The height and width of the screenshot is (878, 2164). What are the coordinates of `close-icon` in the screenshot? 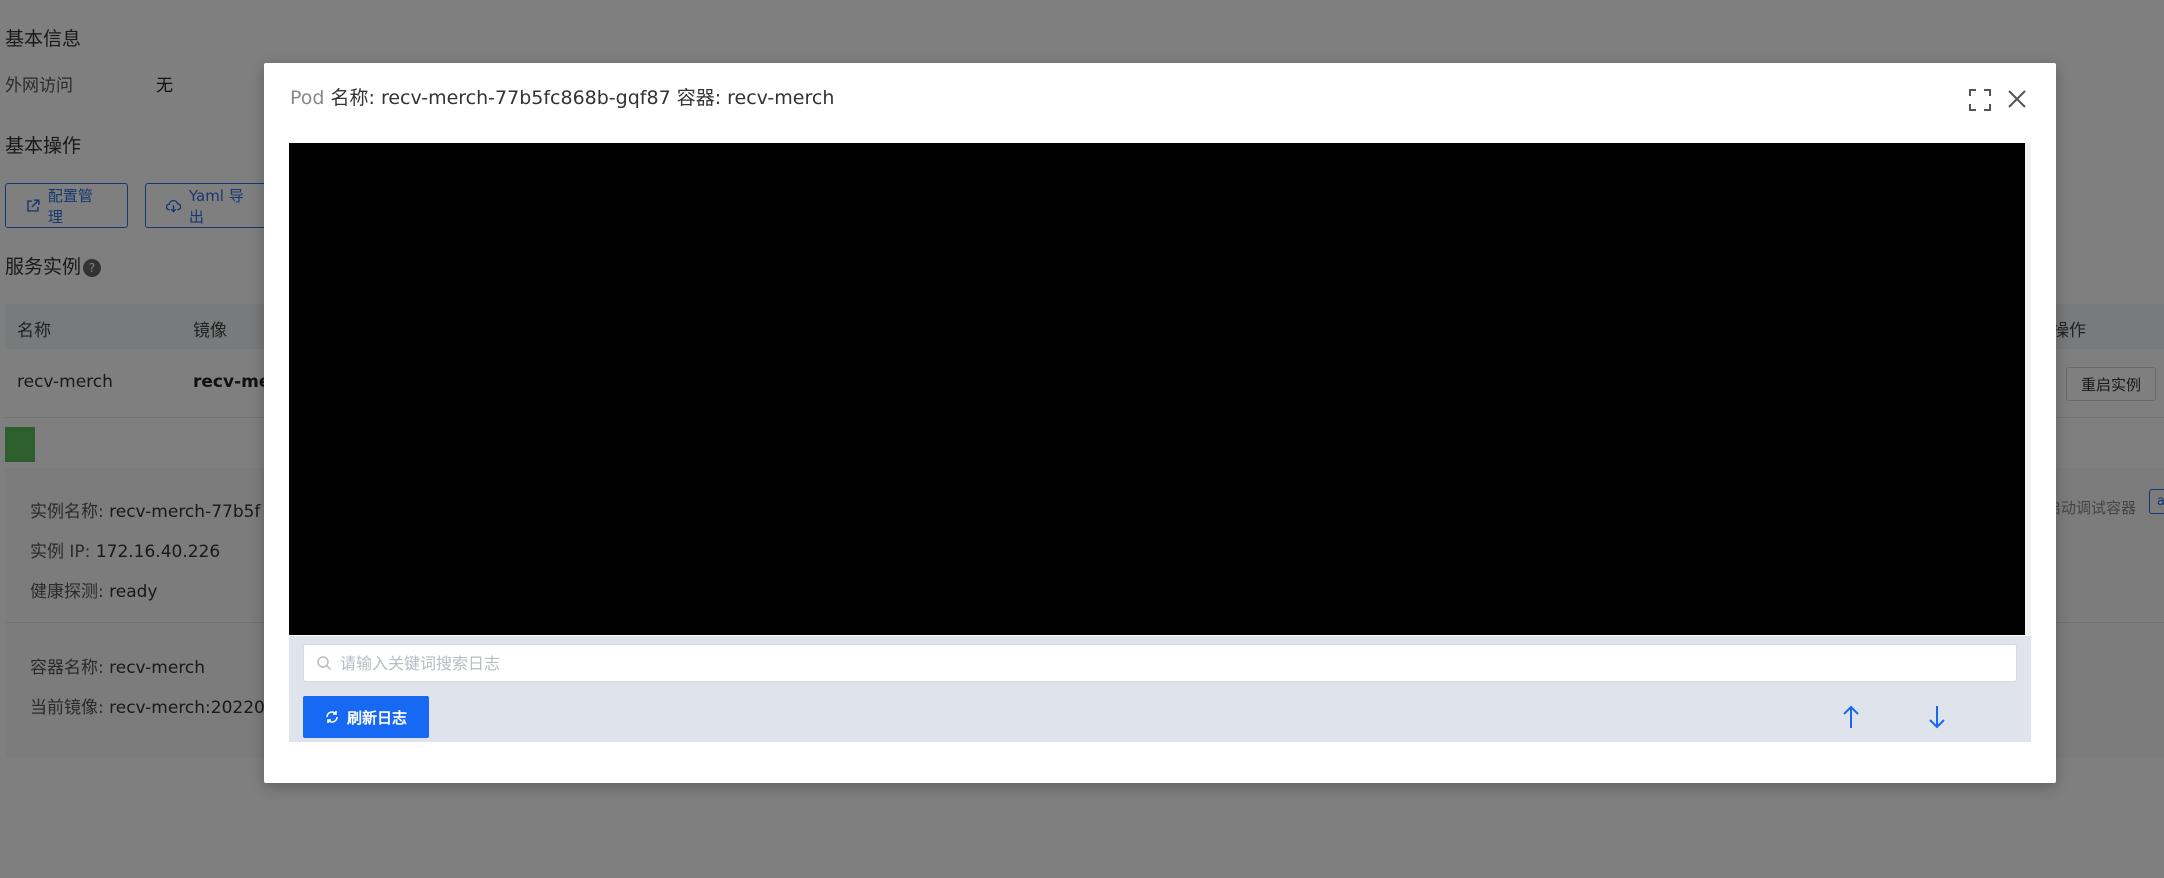 It's located at (2017, 99).